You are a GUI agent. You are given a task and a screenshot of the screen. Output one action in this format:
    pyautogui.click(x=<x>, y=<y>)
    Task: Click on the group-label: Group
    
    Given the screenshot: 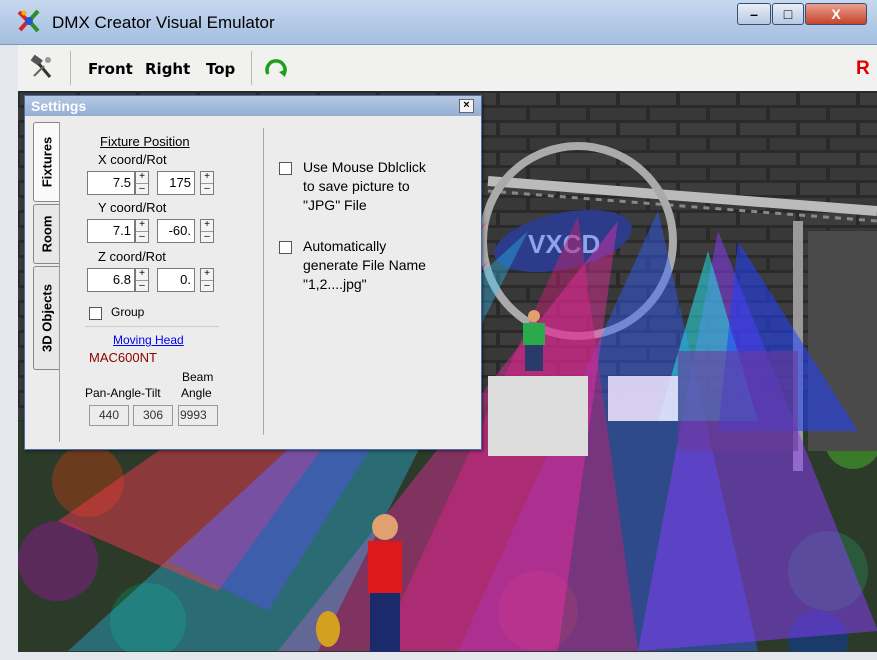 What is the action you would take?
    pyautogui.click(x=128, y=312)
    